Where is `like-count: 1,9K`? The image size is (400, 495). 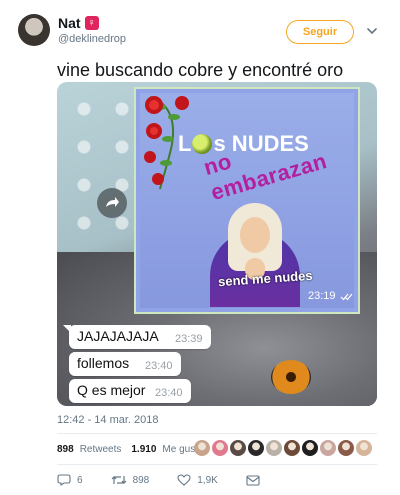
like-count: 1,9K is located at coordinates (207, 480).